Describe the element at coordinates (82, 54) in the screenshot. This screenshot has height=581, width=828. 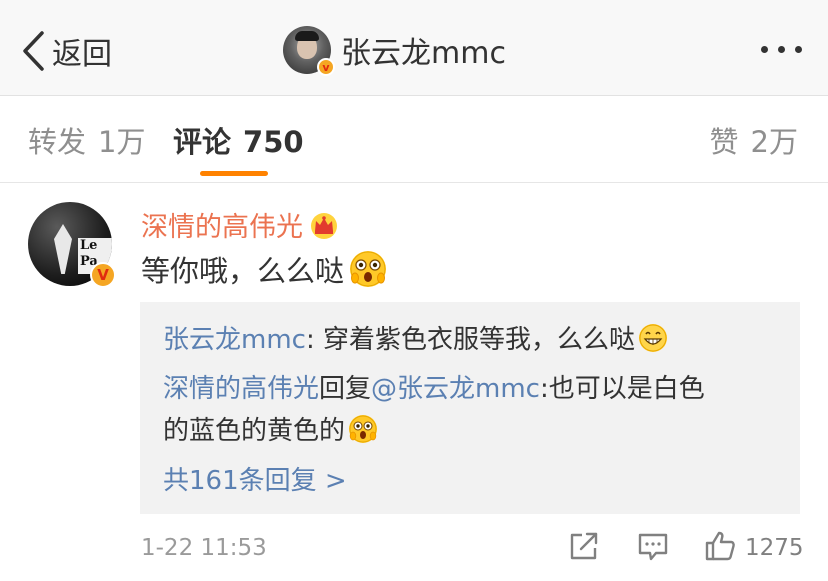
I see `back-label: 返回` at that location.